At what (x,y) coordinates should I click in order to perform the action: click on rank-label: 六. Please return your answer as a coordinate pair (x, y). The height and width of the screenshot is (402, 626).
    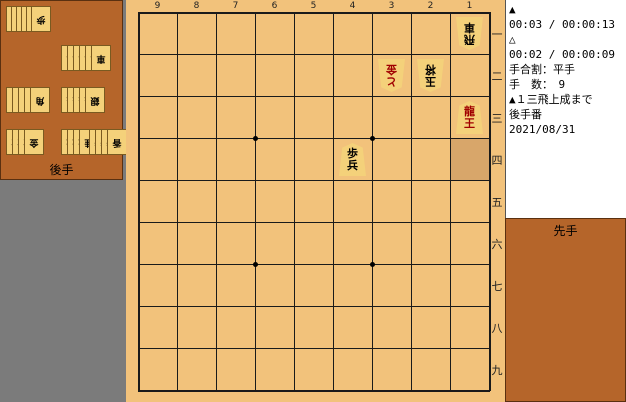
    Looking at the image, I should click on (497, 244).